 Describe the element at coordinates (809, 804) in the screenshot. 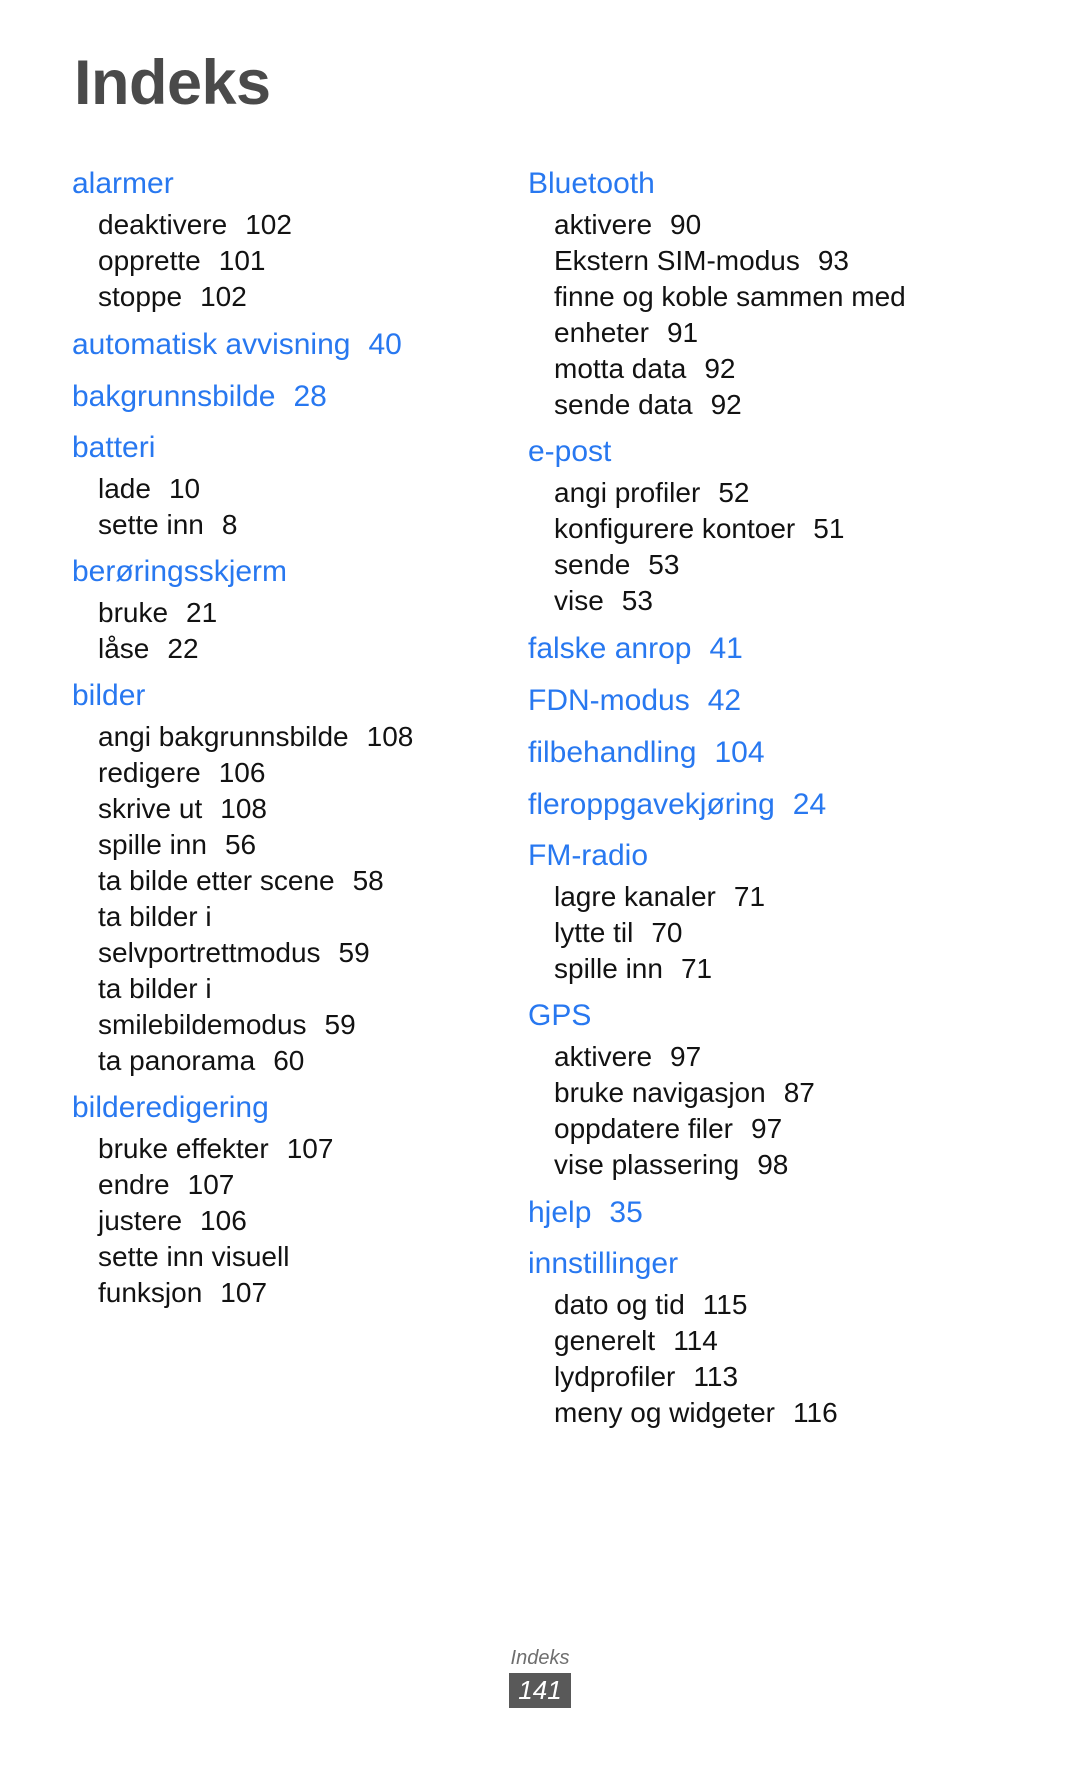

I see `index-heading-page-number: 24` at that location.